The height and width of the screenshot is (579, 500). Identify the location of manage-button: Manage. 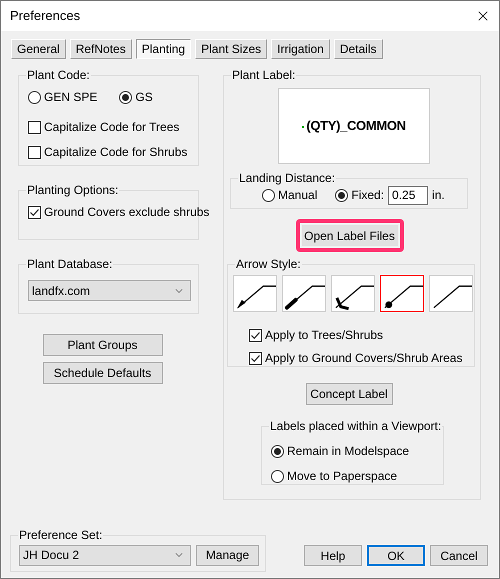
(227, 555).